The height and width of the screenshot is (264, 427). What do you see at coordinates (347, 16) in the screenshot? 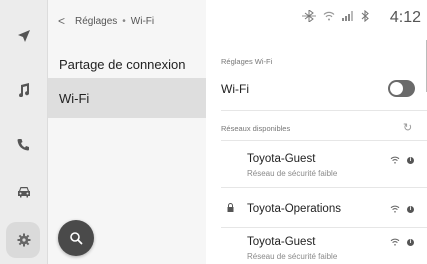
I see `cellular-signal-icon` at bounding box center [347, 16].